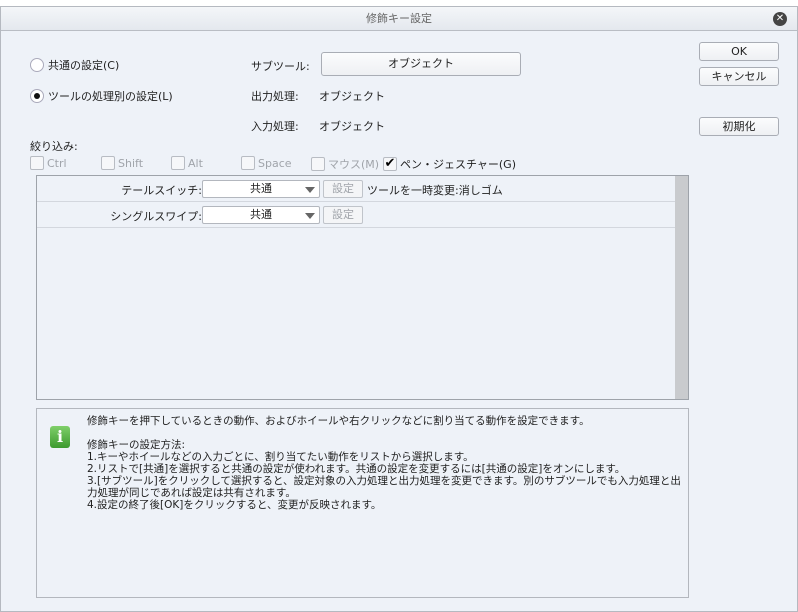 This screenshot has height=612, width=798. I want to click on title-bar: 修飾キー設定 ✕, so click(399, 19).